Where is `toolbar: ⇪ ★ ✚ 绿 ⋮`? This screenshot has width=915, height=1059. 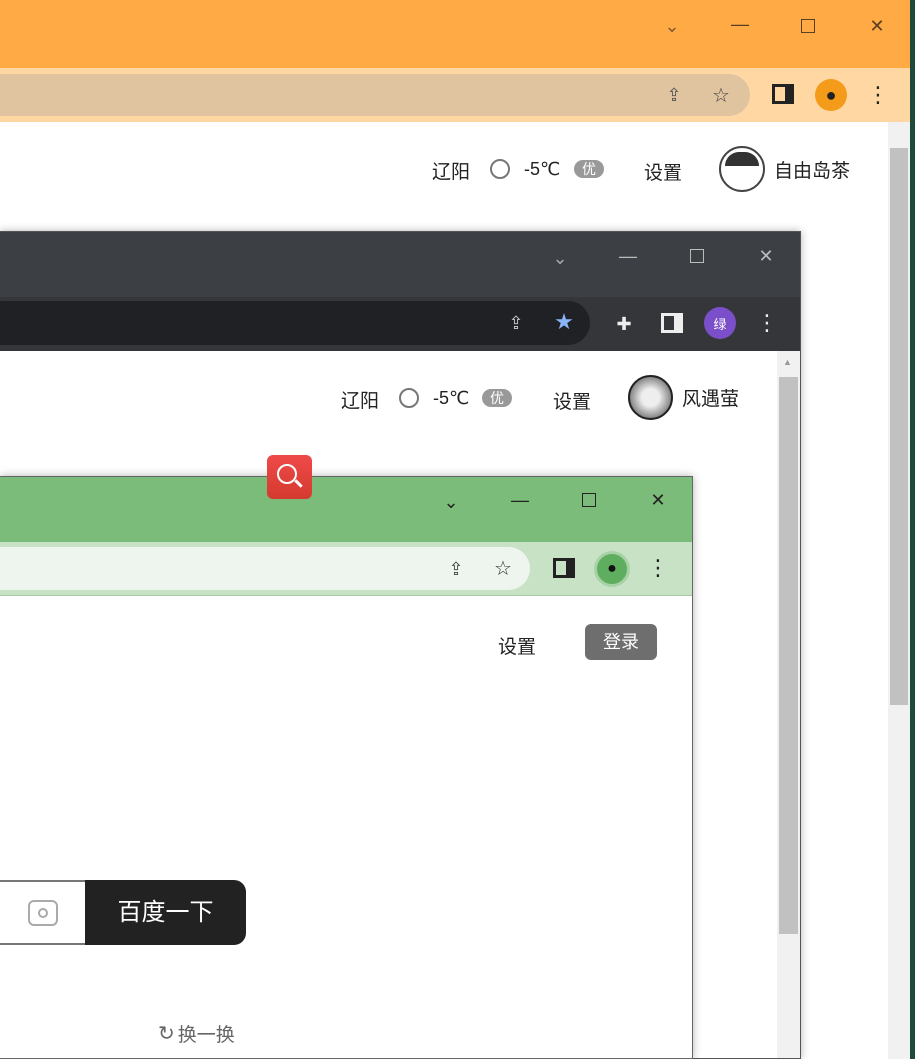 toolbar: ⇪ ★ ✚ 绿 ⋮ is located at coordinates (400, 324).